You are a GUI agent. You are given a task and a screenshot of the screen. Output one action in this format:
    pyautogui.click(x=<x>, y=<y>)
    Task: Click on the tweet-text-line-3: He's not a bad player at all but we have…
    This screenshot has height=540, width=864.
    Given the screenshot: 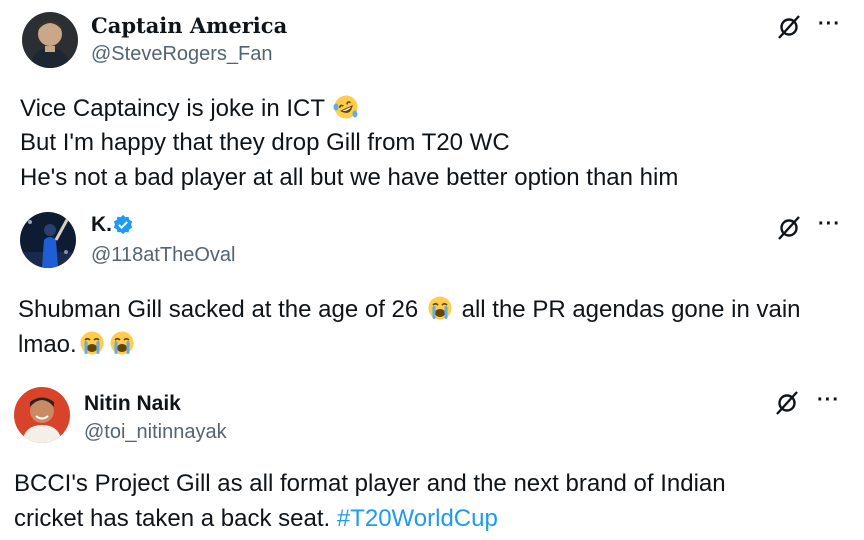 What is the action you would take?
    pyautogui.click(x=349, y=177)
    